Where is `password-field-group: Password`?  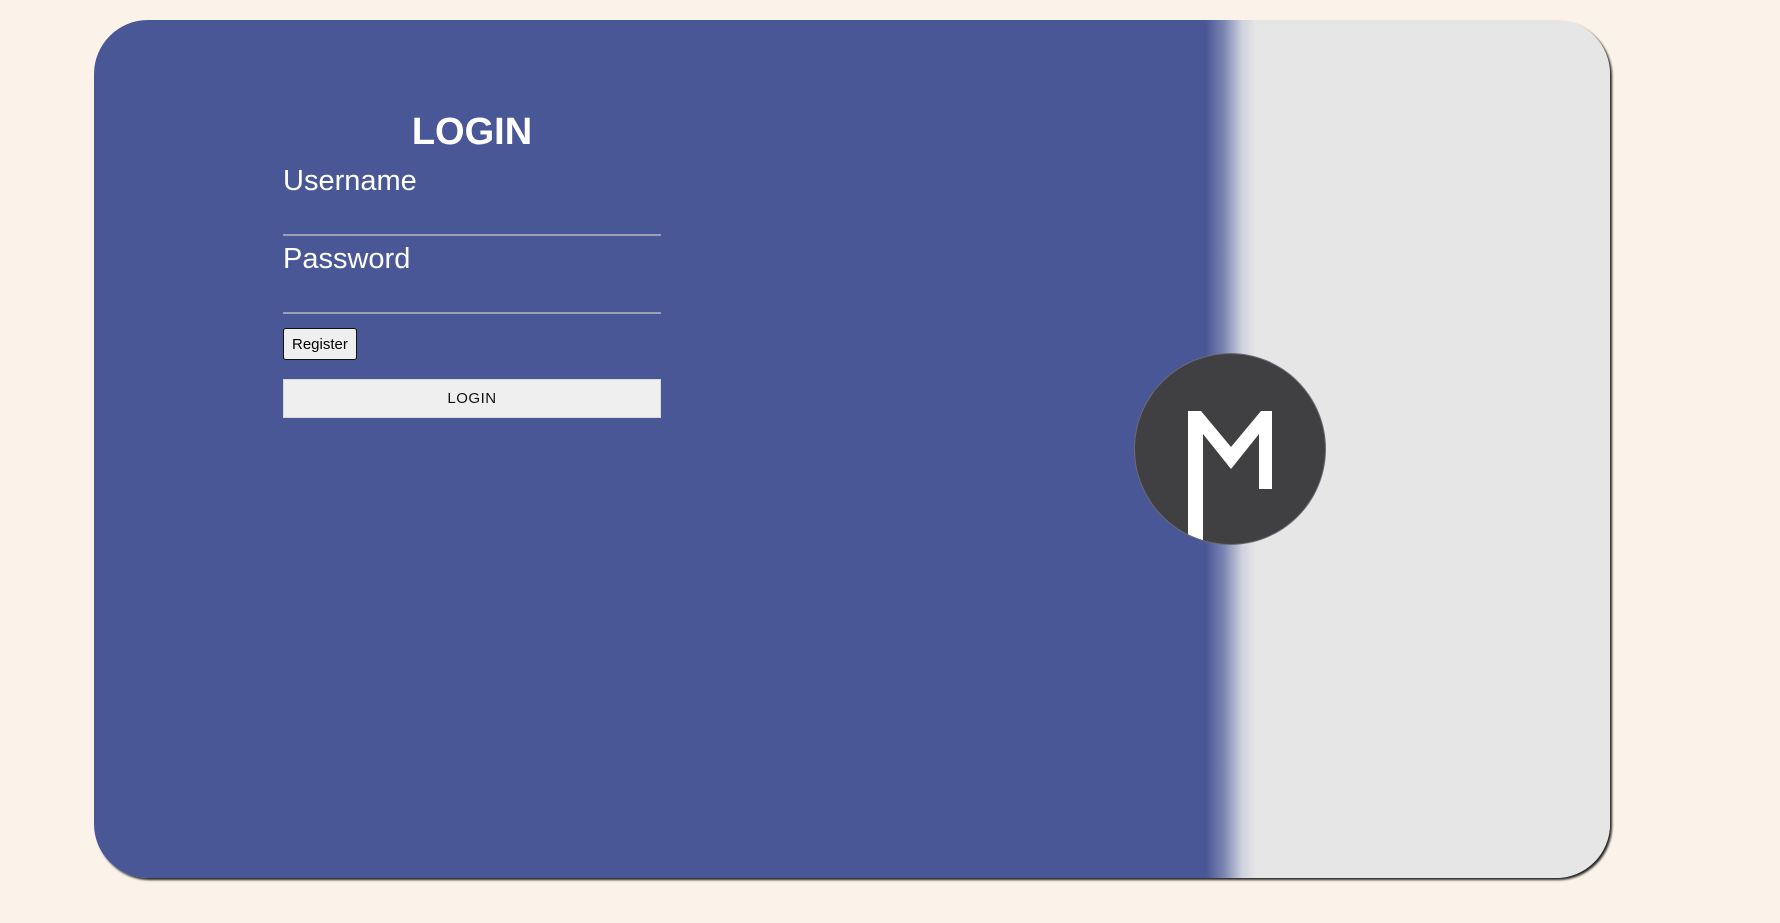
password-field-group: Password is located at coordinates (472, 281).